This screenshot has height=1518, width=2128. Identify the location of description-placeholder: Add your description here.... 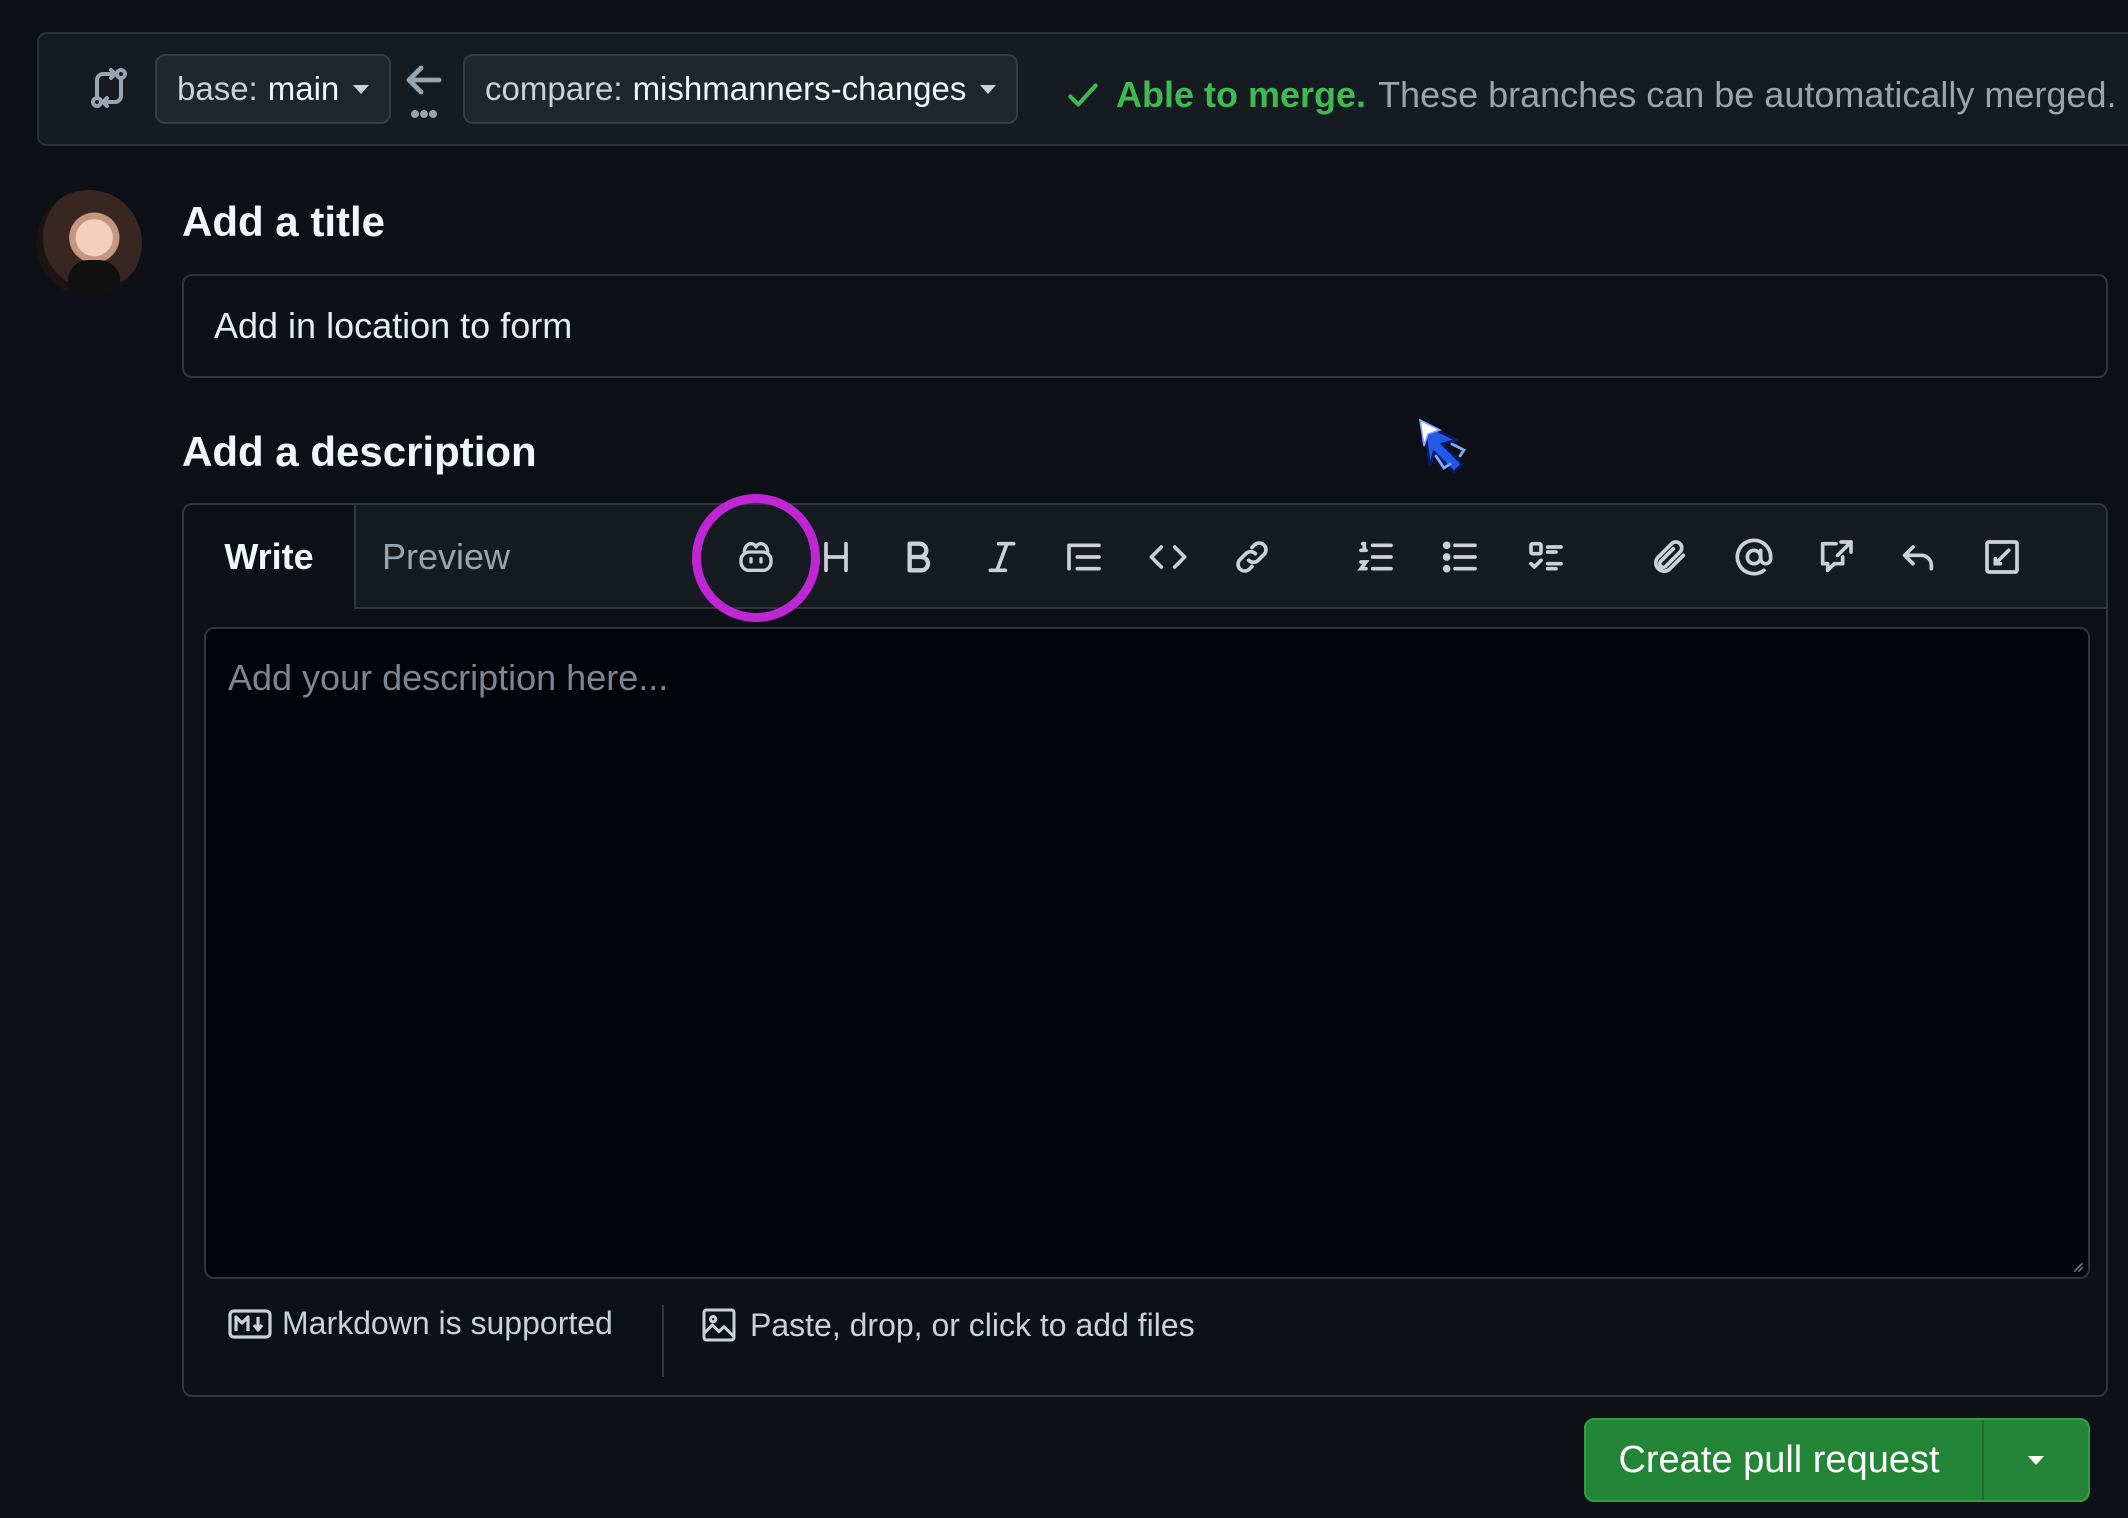
(448, 677).